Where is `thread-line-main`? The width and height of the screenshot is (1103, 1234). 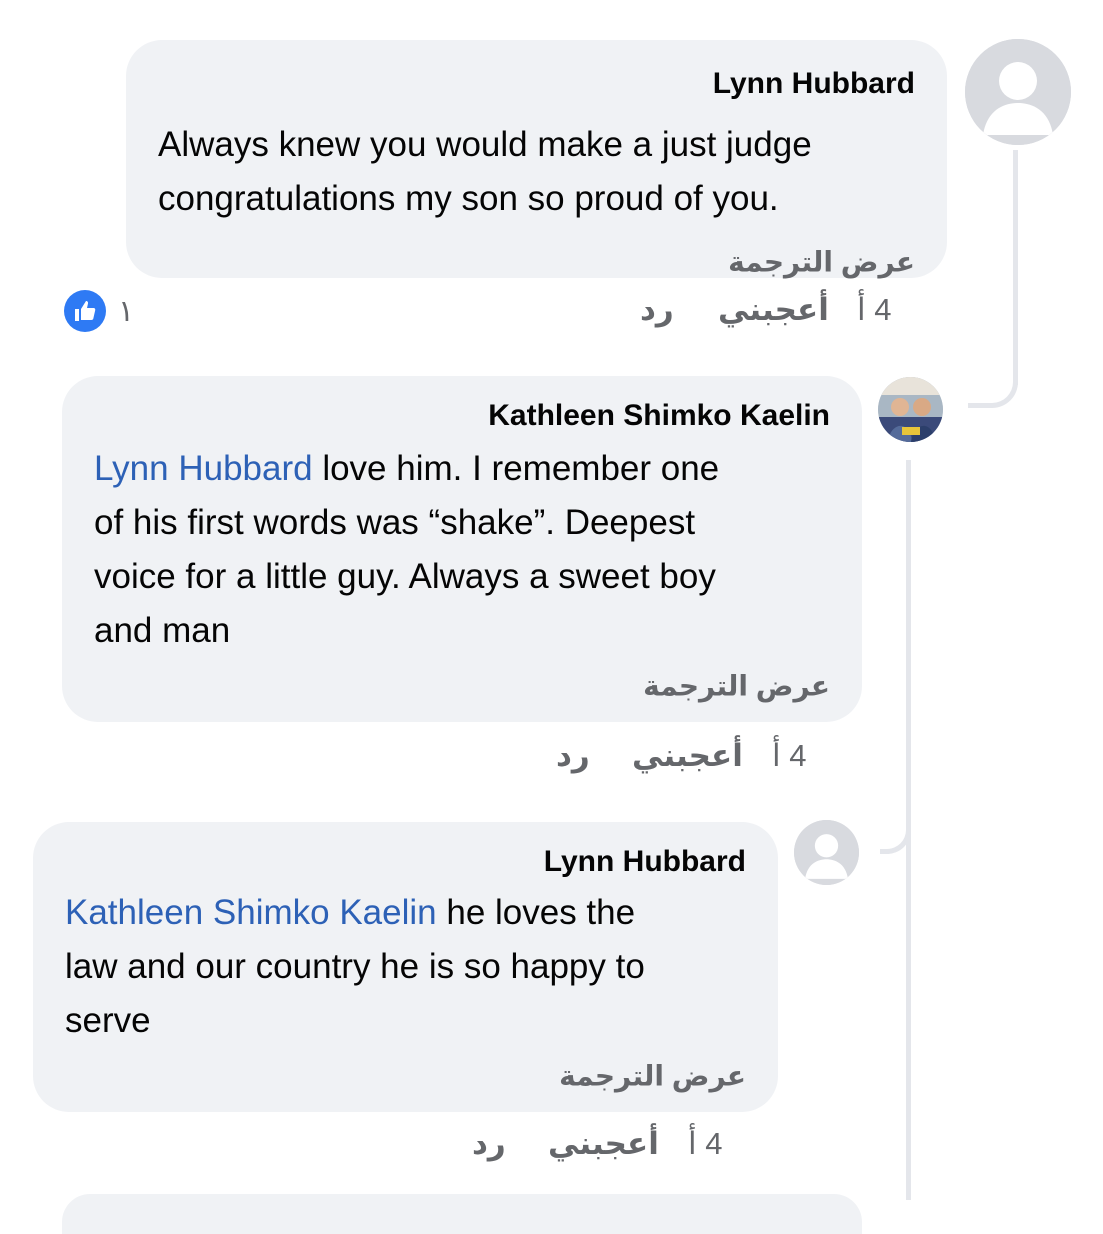
thread-line-main is located at coordinates (1015, 267).